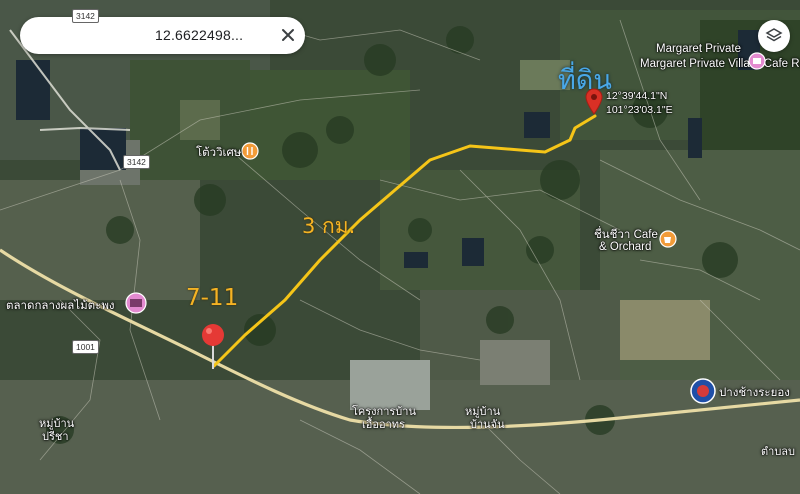 The height and width of the screenshot is (494, 800). What do you see at coordinates (778, 452) in the screenshot?
I see `place-label-tambon: ตำบลบ` at bounding box center [778, 452].